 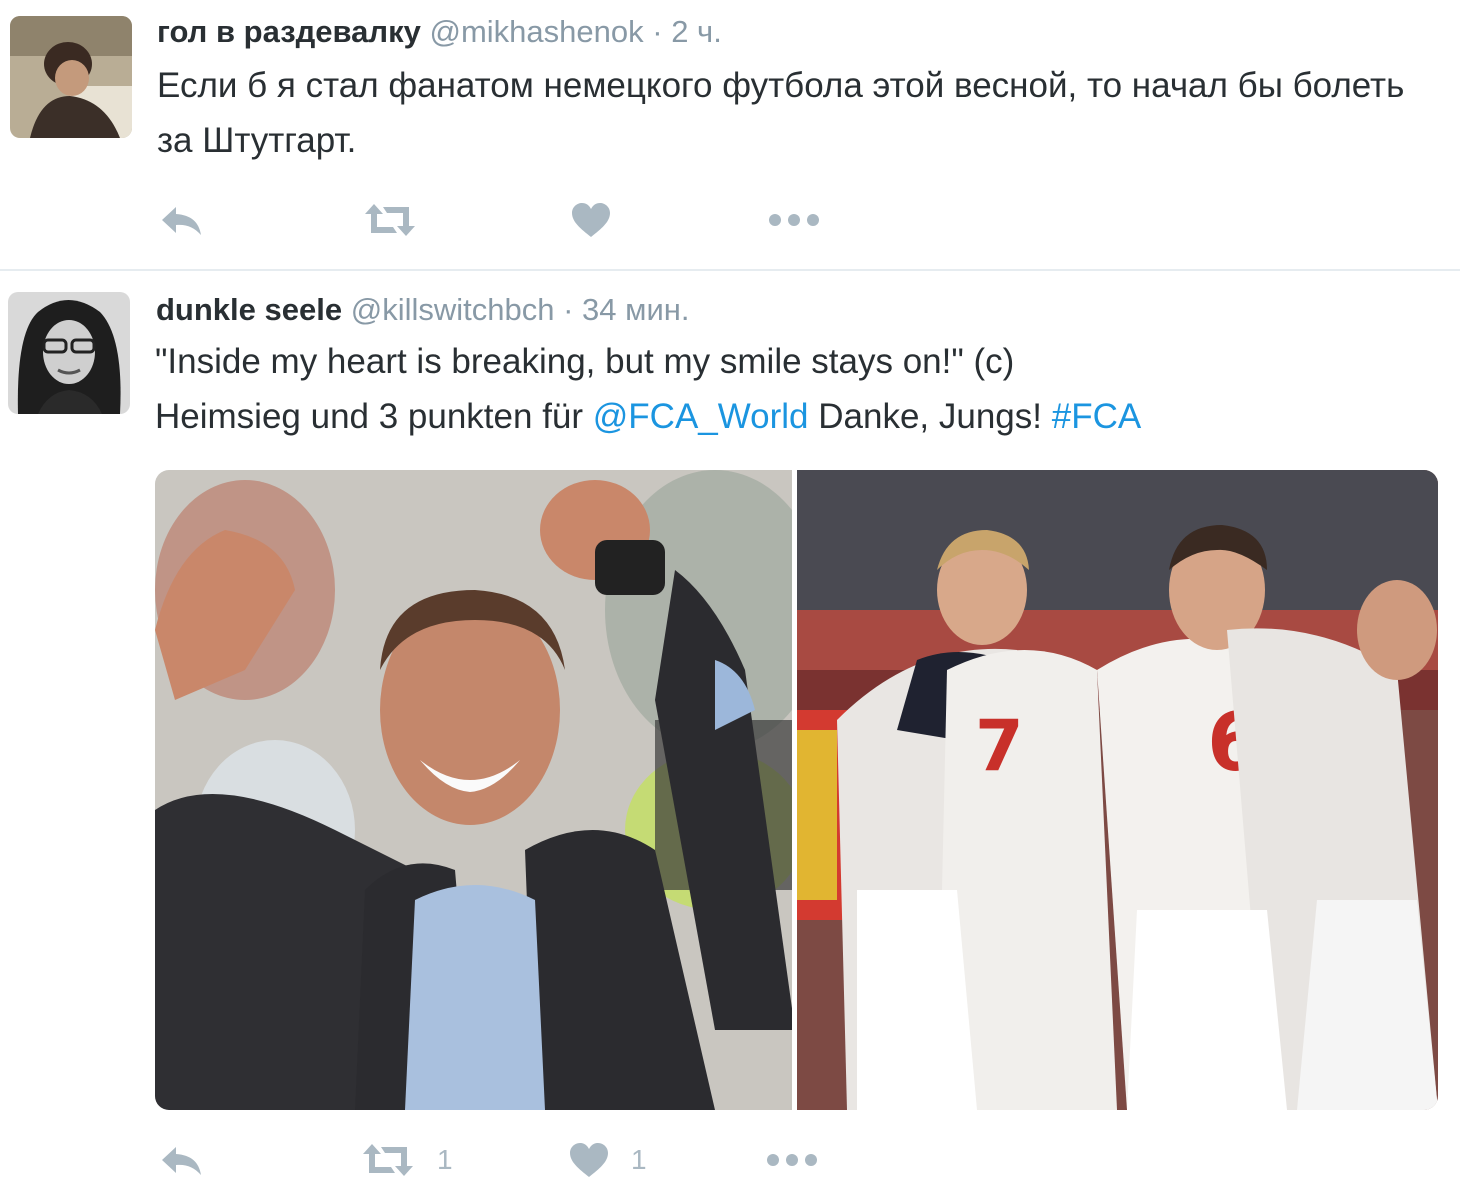 What do you see at coordinates (445, 1159) in the screenshot?
I see `retweet-count: 1` at bounding box center [445, 1159].